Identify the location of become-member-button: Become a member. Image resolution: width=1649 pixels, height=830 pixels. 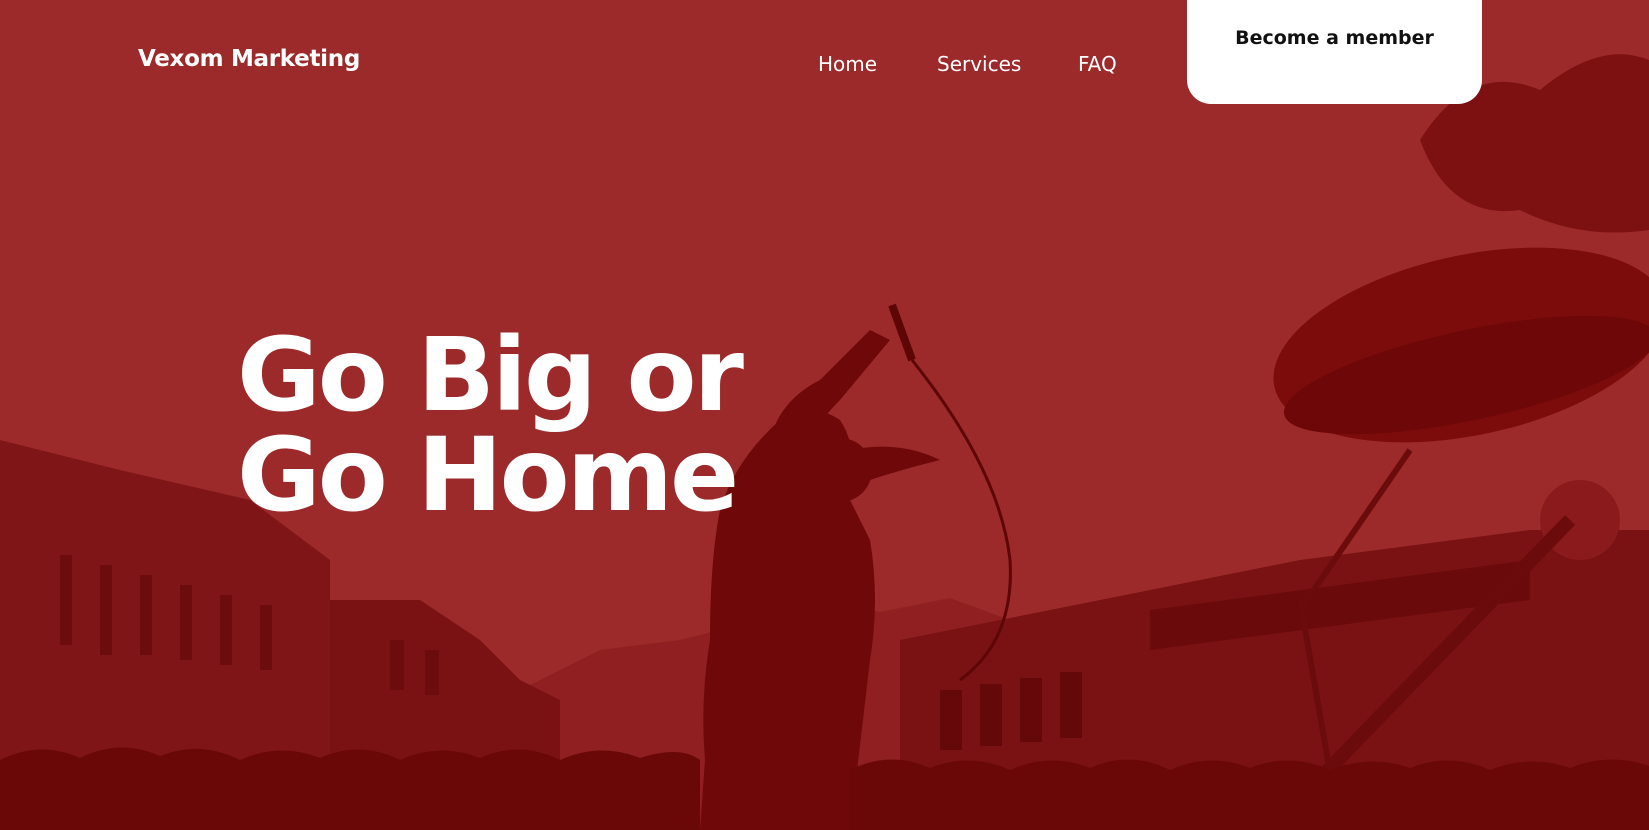
(1334, 52).